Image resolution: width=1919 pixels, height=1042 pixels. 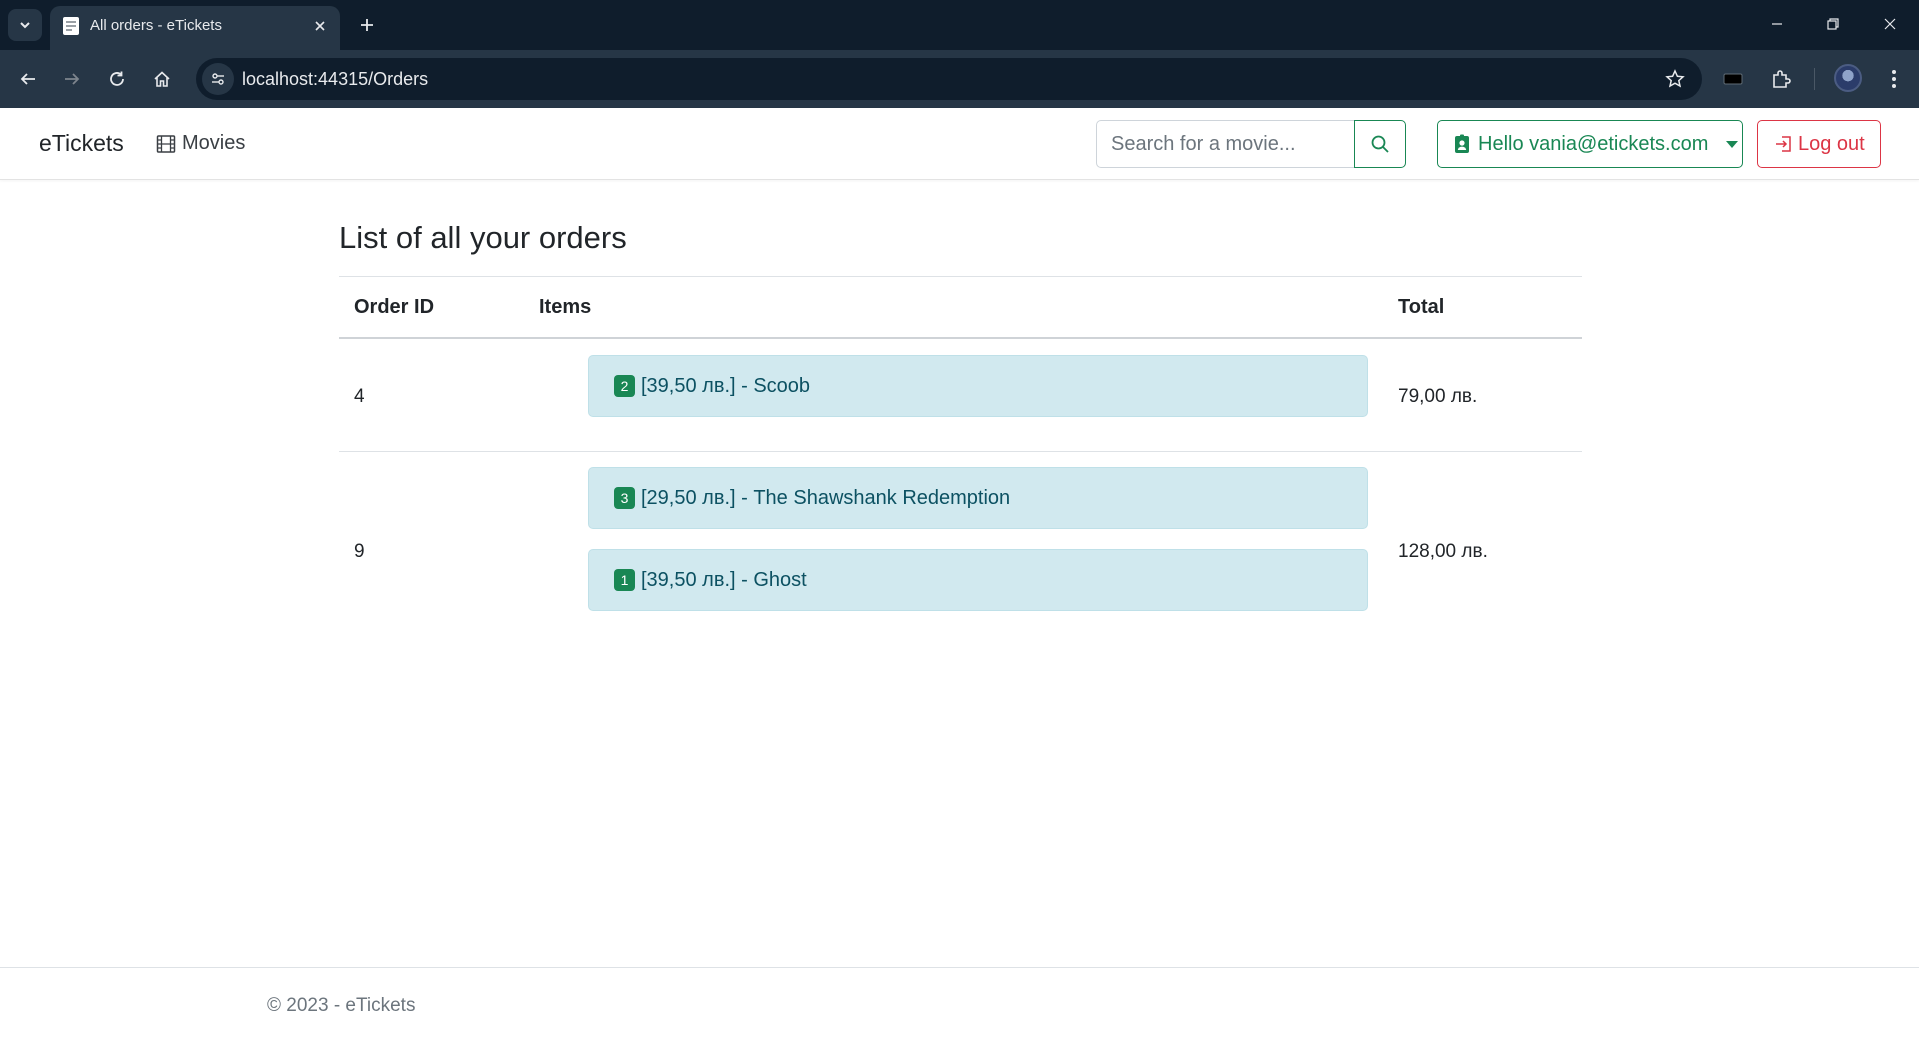 I want to click on close-window-button, so click(x=1890, y=24).